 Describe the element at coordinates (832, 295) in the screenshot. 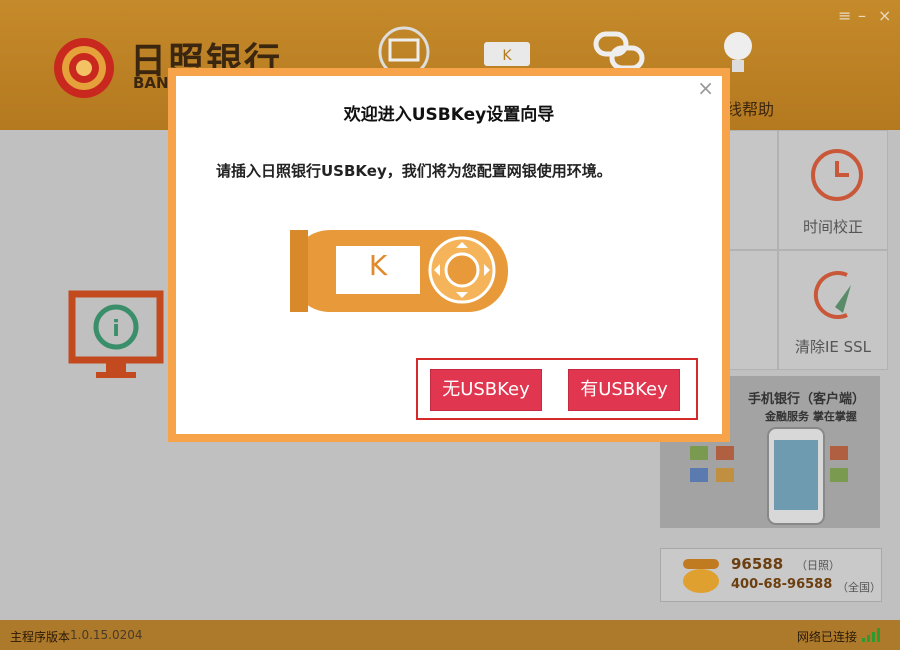

I see `broom-icon` at that location.